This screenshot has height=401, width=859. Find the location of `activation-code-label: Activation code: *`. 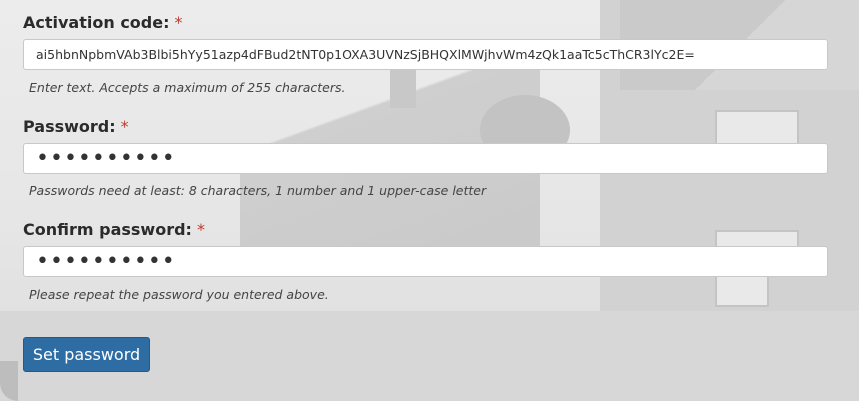

activation-code-label: Activation code: * is located at coordinates (103, 22).